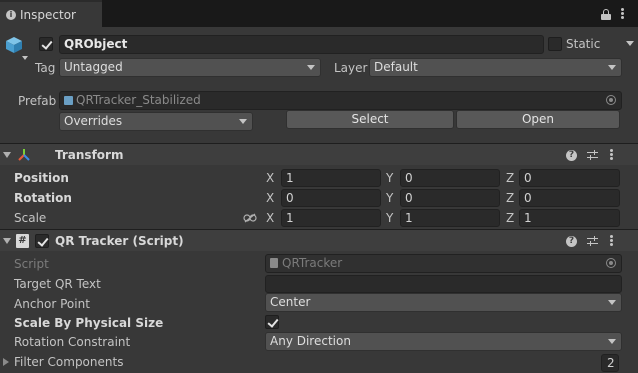 The width and height of the screenshot is (638, 373). Describe the element at coordinates (22, 241) in the screenshot. I see `script-icon: #` at that location.